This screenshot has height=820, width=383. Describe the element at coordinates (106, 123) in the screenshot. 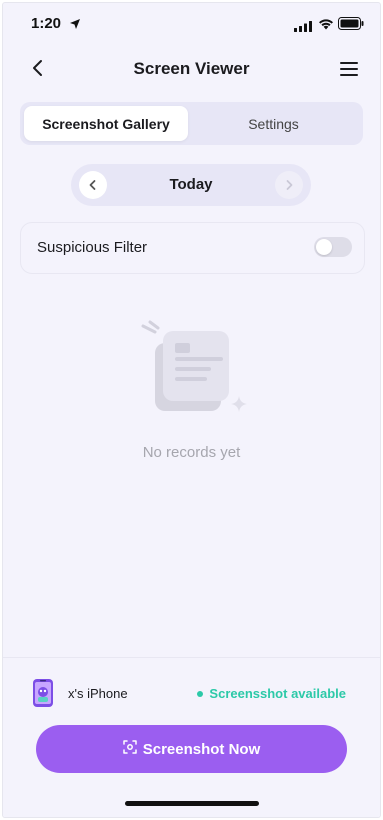

I see `tab-screenshot-gallery: Screenshot Gallery` at that location.